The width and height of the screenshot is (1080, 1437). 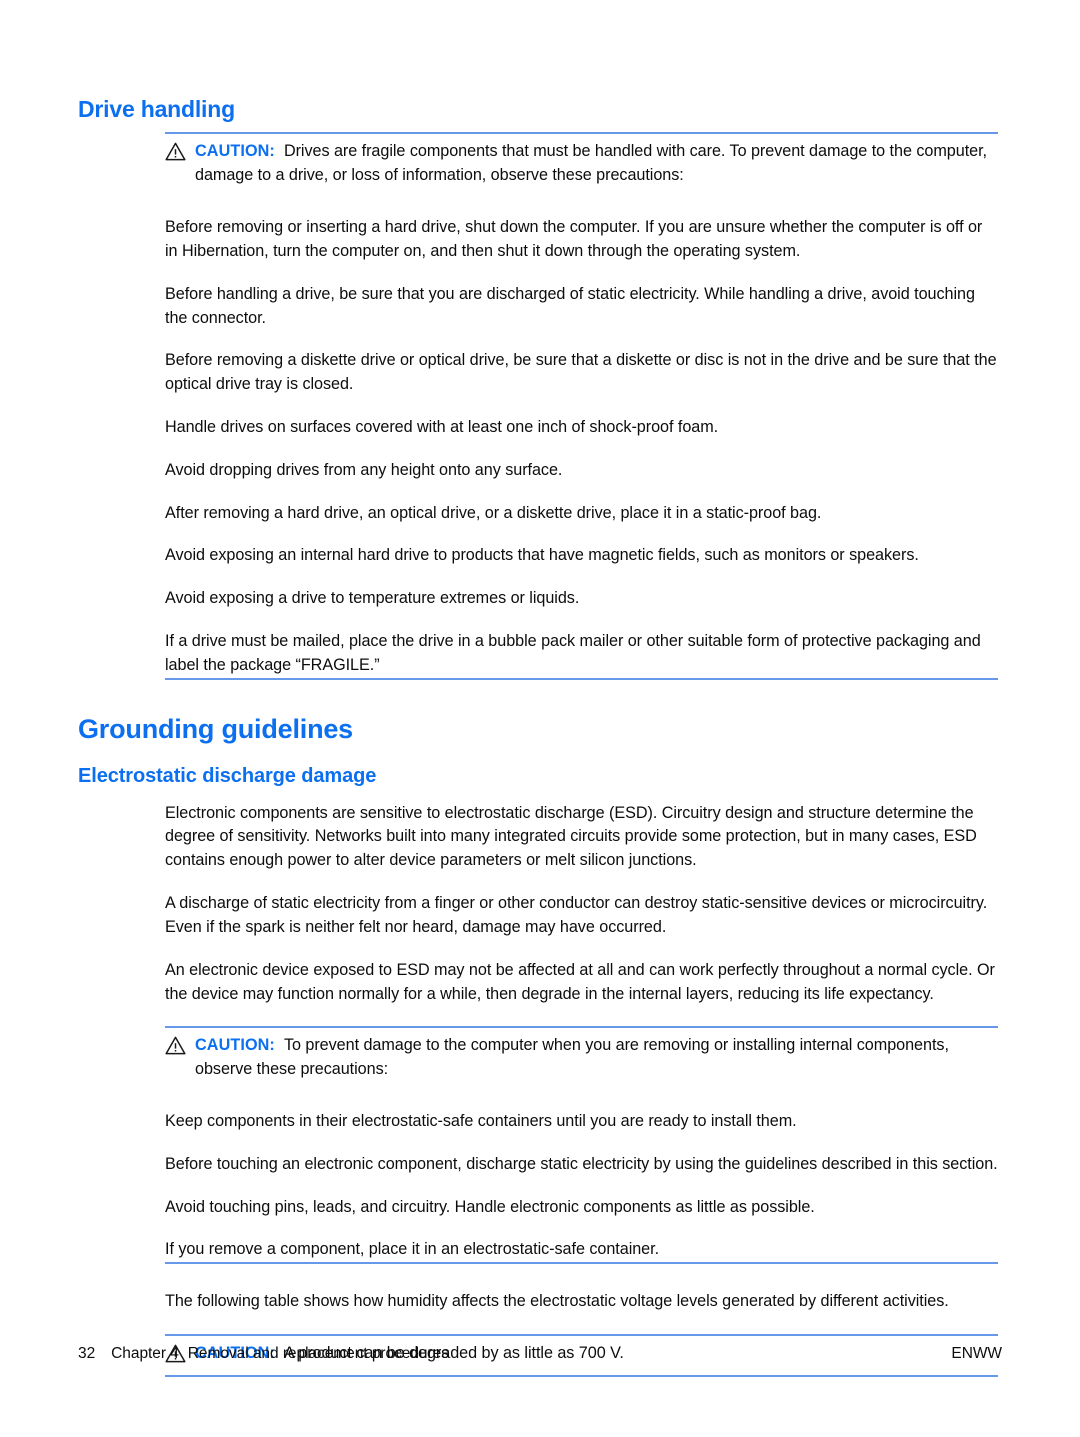 What do you see at coordinates (215, 728) in the screenshot?
I see `section-heading-grounding-guidelines: Grounding guidelines` at bounding box center [215, 728].